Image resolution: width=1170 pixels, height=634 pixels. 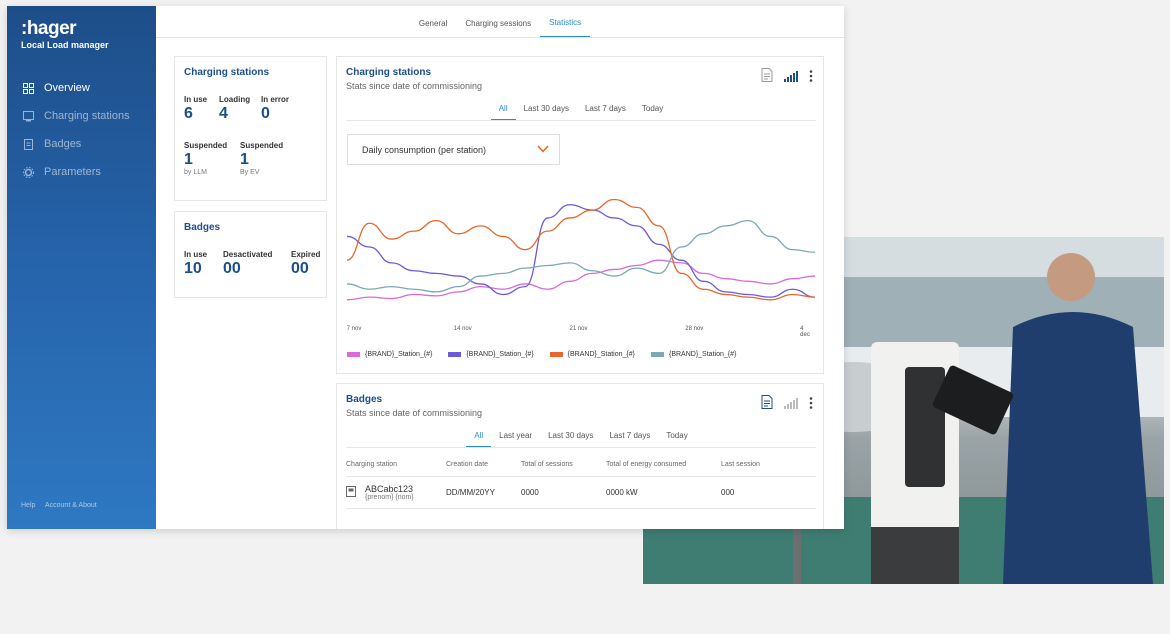 What do you see at coordinates (188, 159) in the screenshot?
I see `suspended-llm-value: 1` at bounding box center [188, 159].